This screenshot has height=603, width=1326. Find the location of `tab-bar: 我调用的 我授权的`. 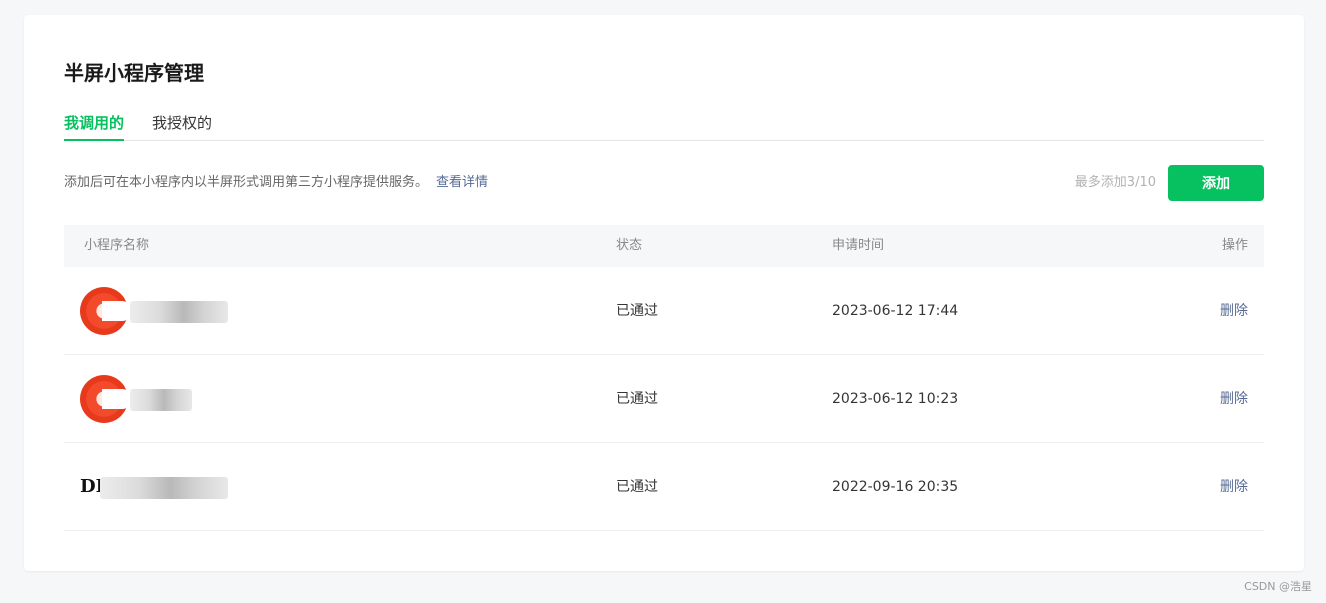

tab-bar: 我调用的 我授权的 is located at coordinates (664, 126).